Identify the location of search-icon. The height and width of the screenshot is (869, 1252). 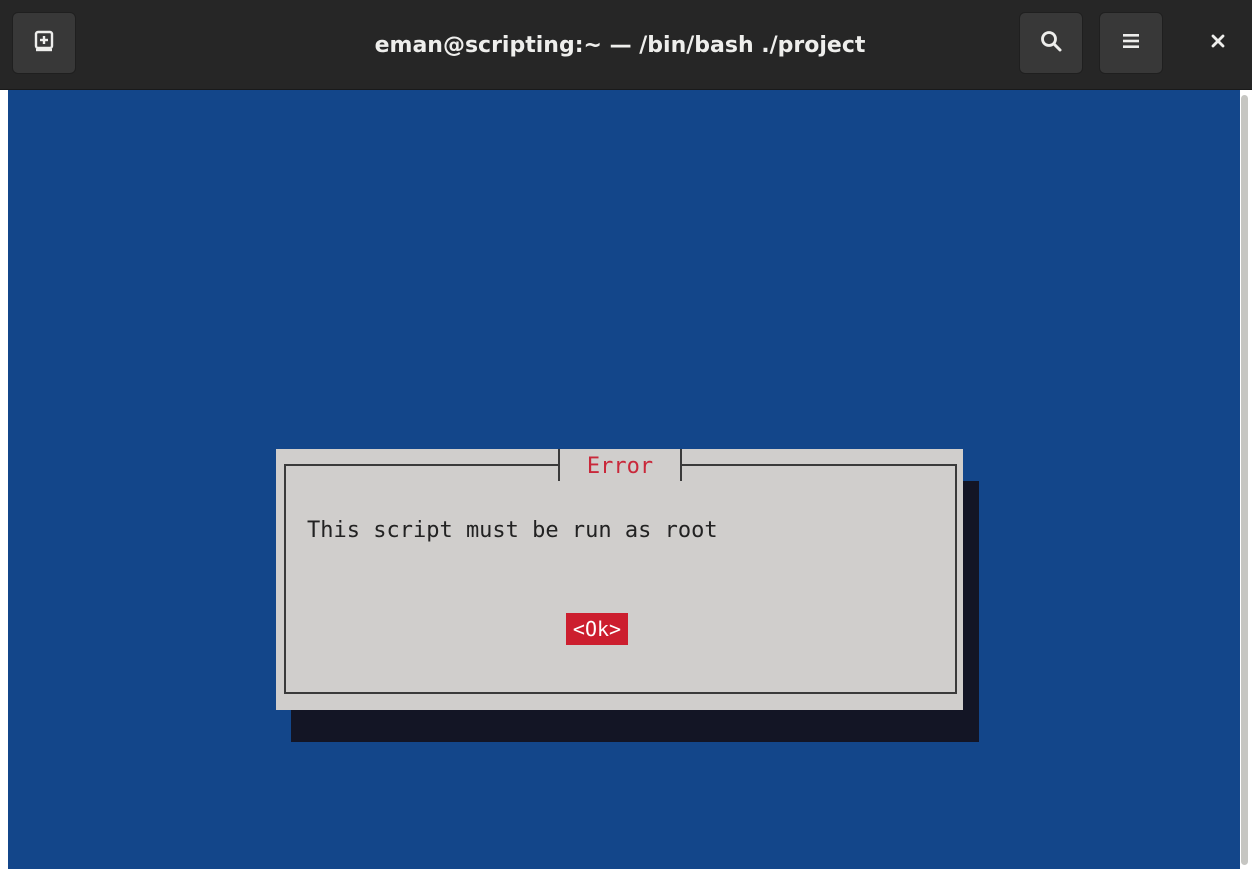
(1051, 43).